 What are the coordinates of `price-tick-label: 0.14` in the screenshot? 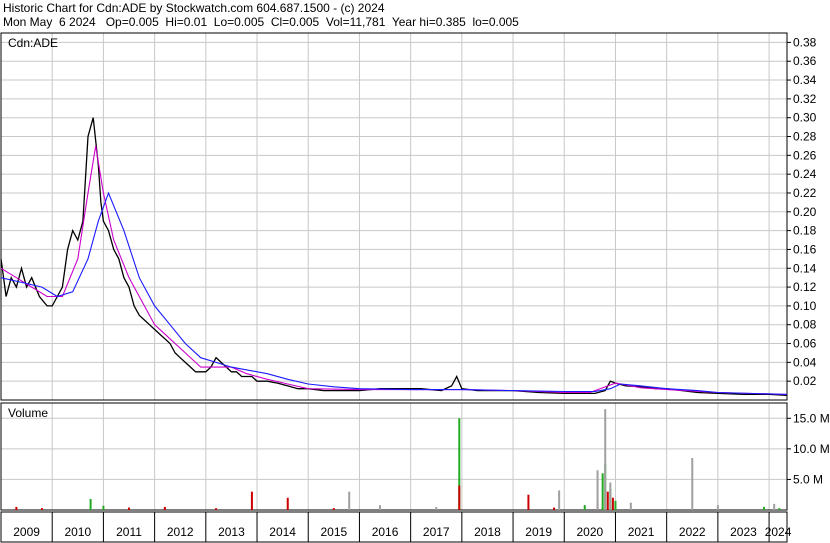 It's located at (805, 268).